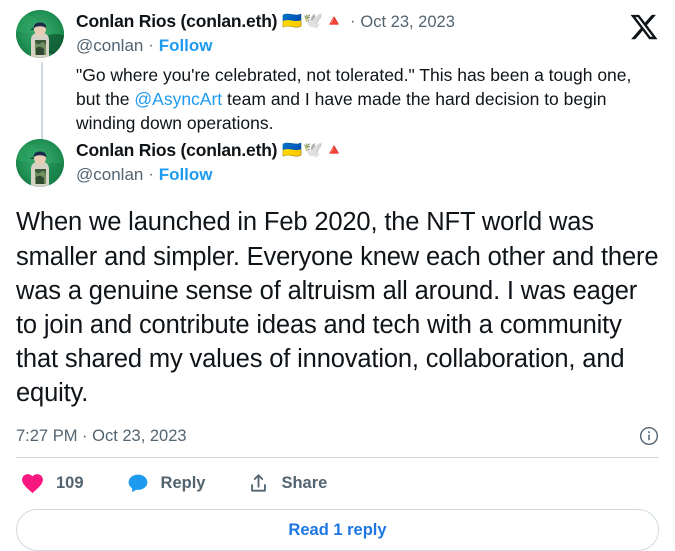 The height and width of the screenshot is (551, 675). Describe the element at coordinates (367, 151) in the screenshot. I see `post-header-row: Conlan Rios (conlan.eth) 🇺🇦🕊️🔺` at that location.